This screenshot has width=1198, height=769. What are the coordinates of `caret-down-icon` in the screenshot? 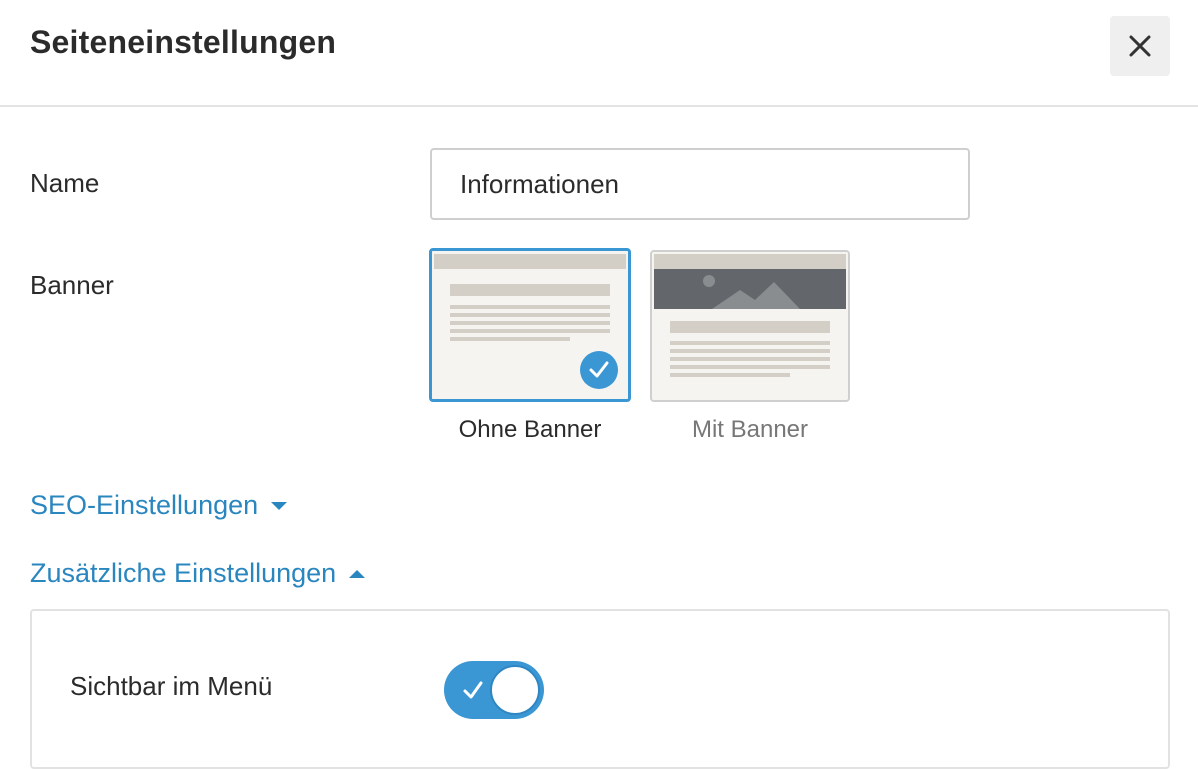 It's located at (279, 505).